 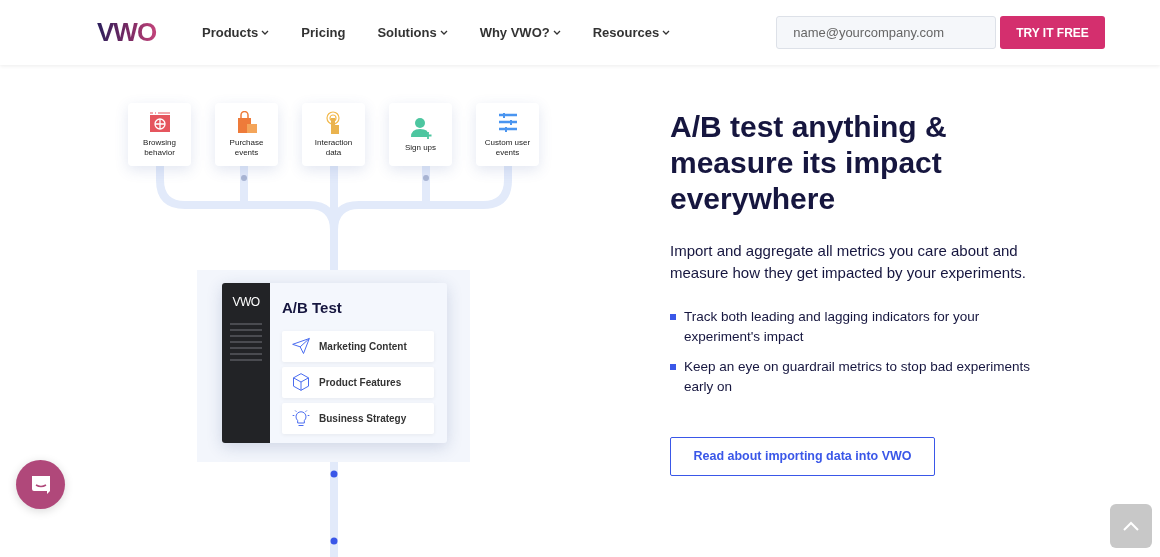 I want to click on item-label: Business Strategy, so click(x=363, y=418).